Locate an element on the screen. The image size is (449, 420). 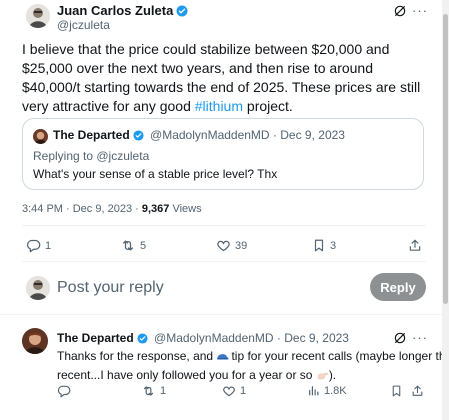
views-label: Views is located at coordinates (187, 209).